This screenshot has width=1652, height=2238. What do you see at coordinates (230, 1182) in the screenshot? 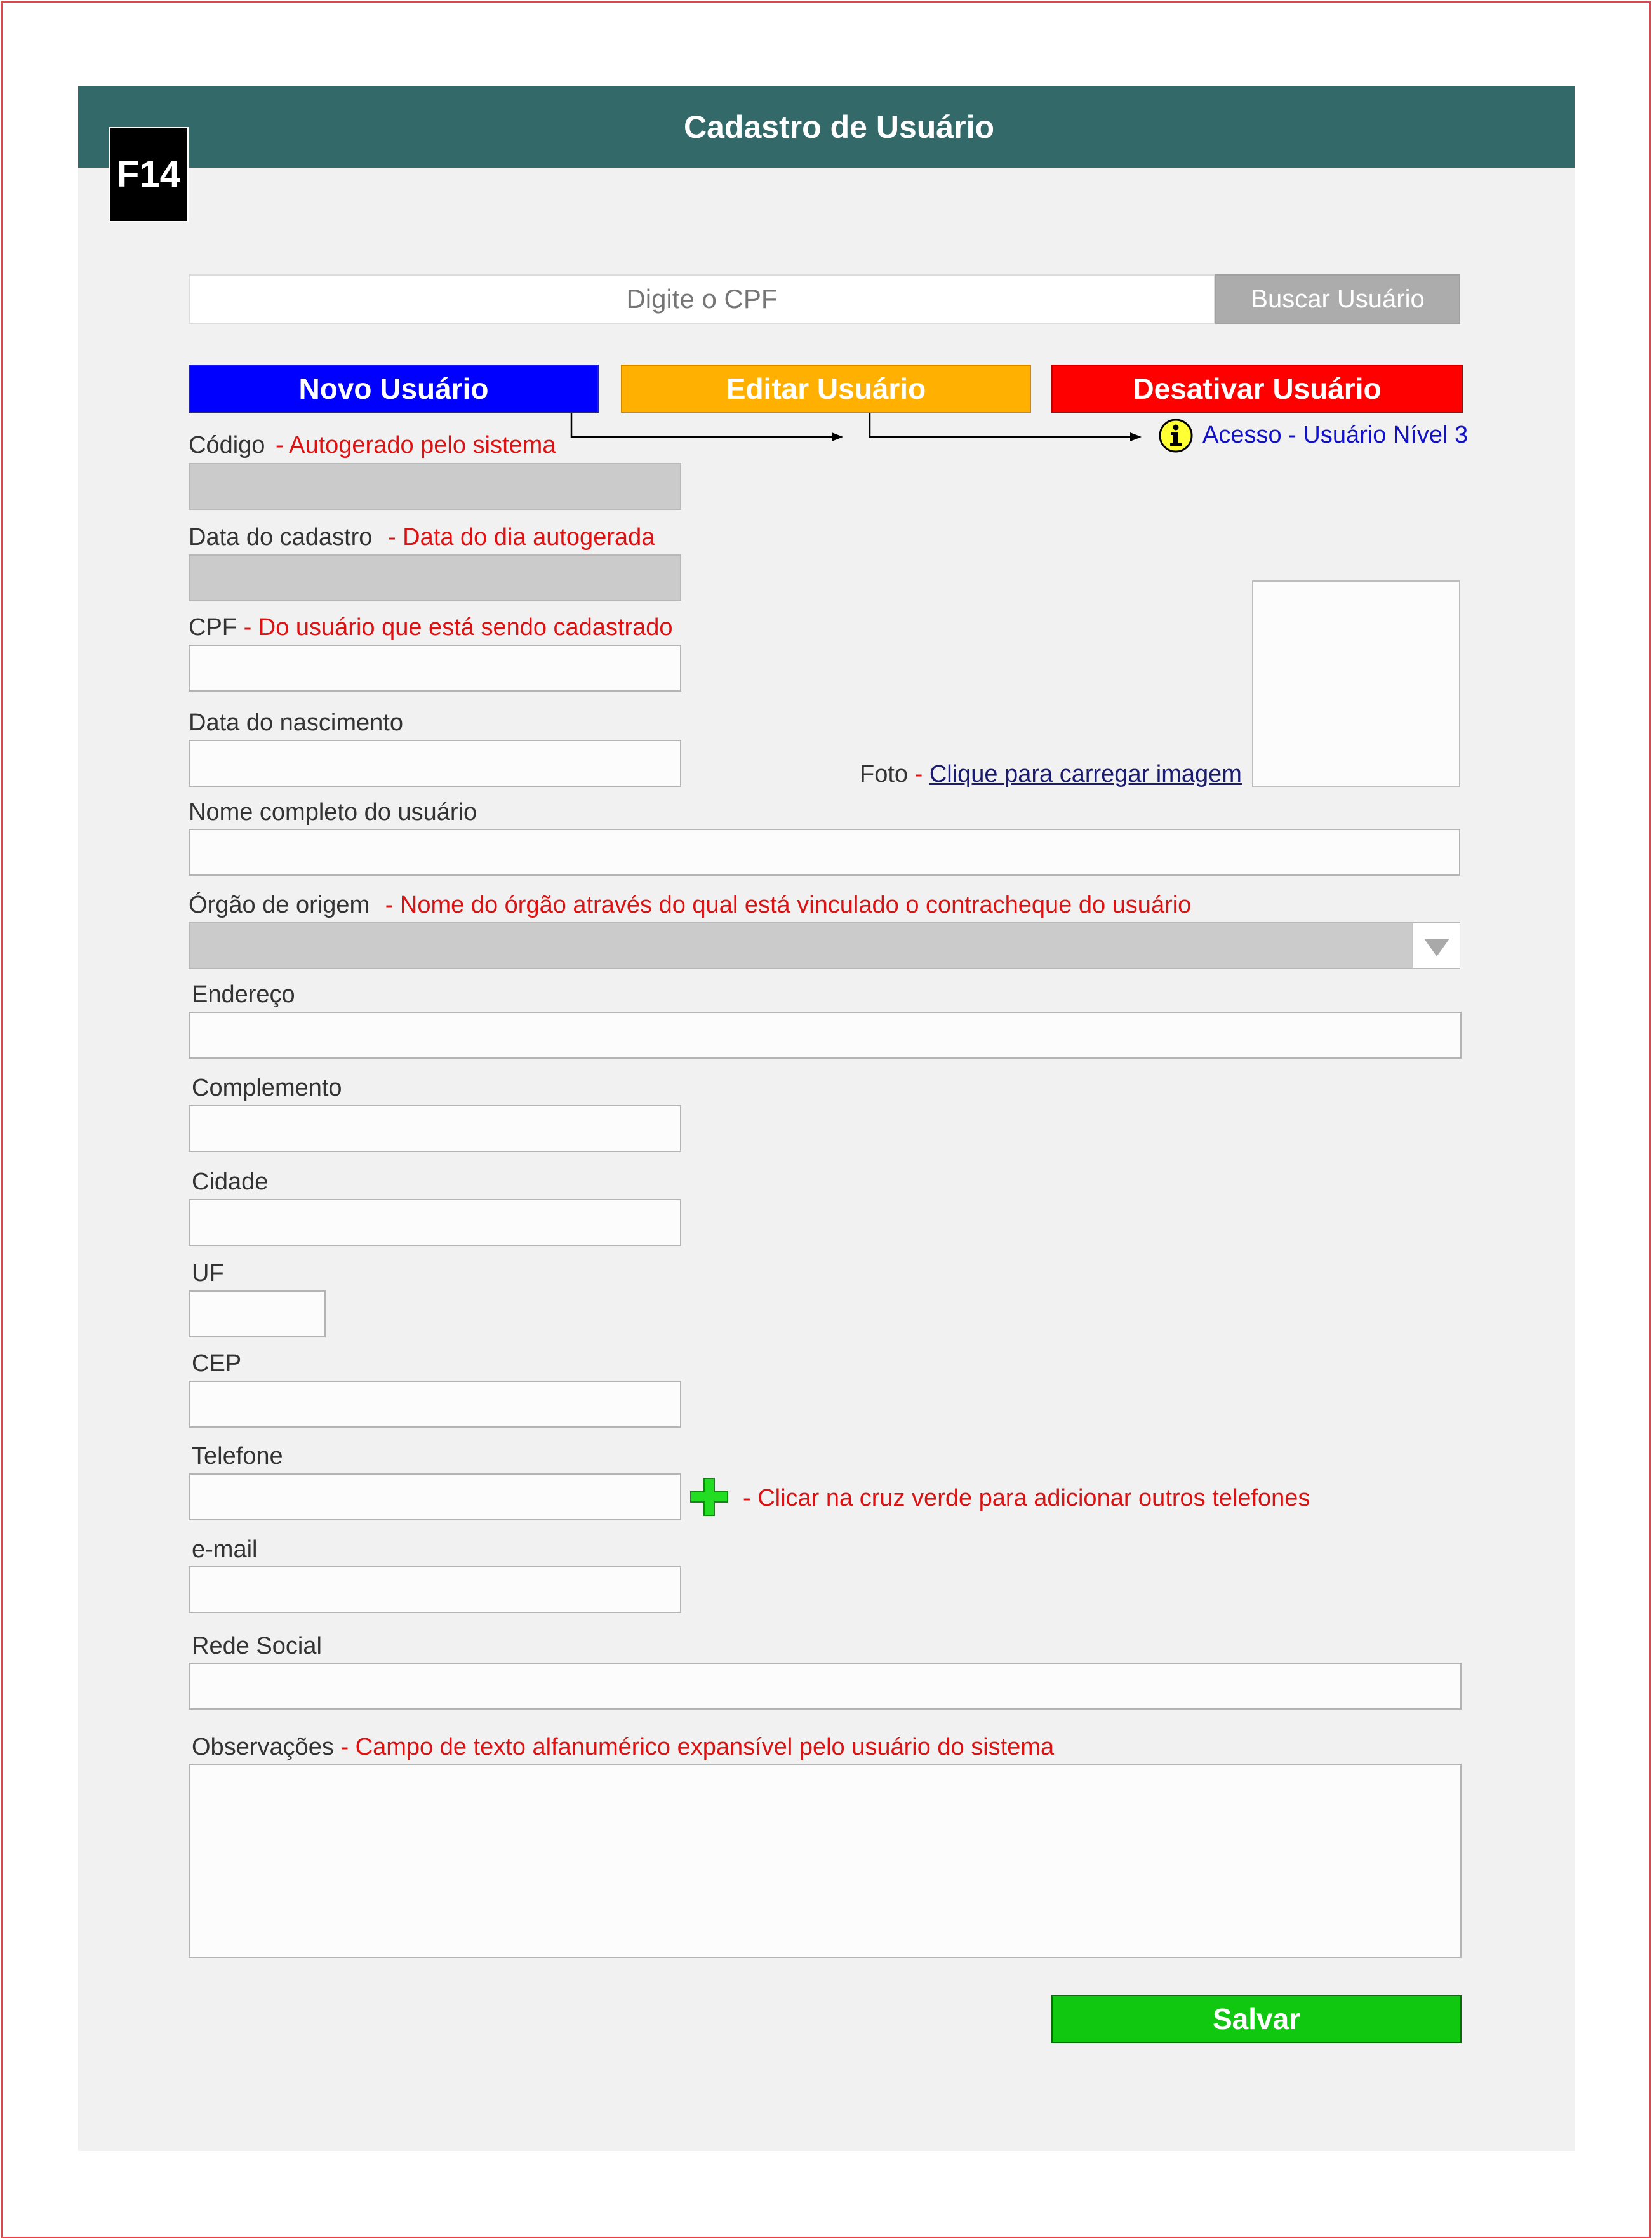
I see `cidade-label: Cidade` at bounding box center [230, 1182].